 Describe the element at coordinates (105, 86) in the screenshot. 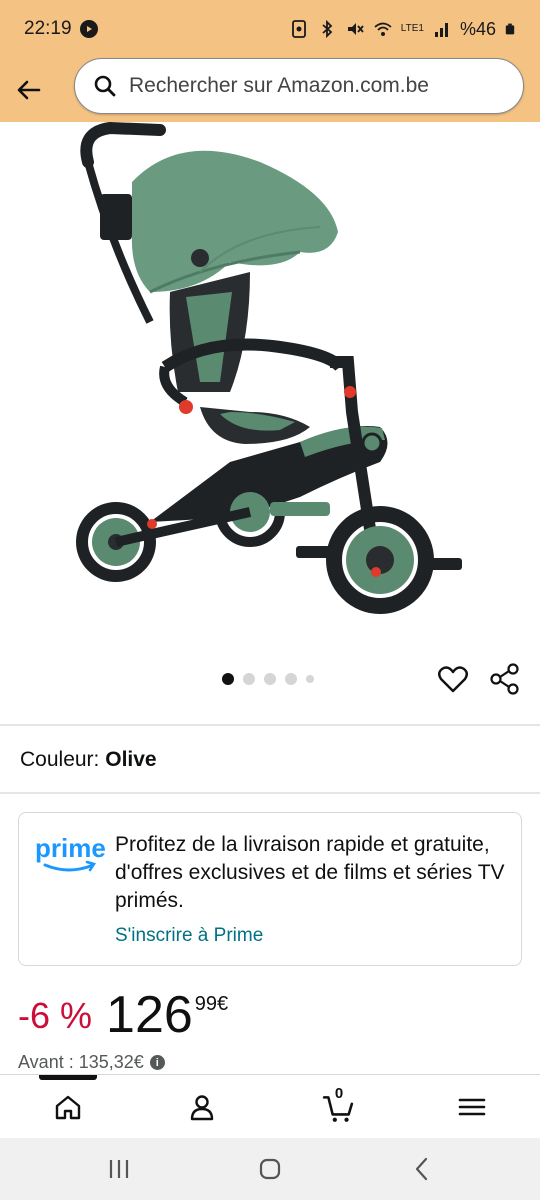

I see `search-icon` at that location.